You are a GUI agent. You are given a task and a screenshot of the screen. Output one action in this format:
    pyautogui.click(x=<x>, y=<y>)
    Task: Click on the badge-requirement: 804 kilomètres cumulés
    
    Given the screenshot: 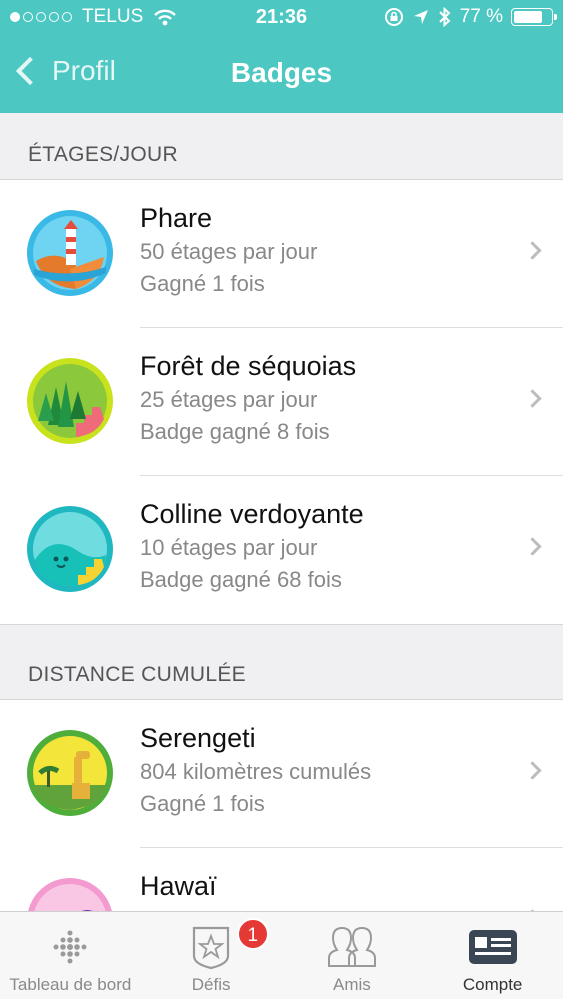 What is the action you would take?
    pyautogui.click(x=256, y=771)
    